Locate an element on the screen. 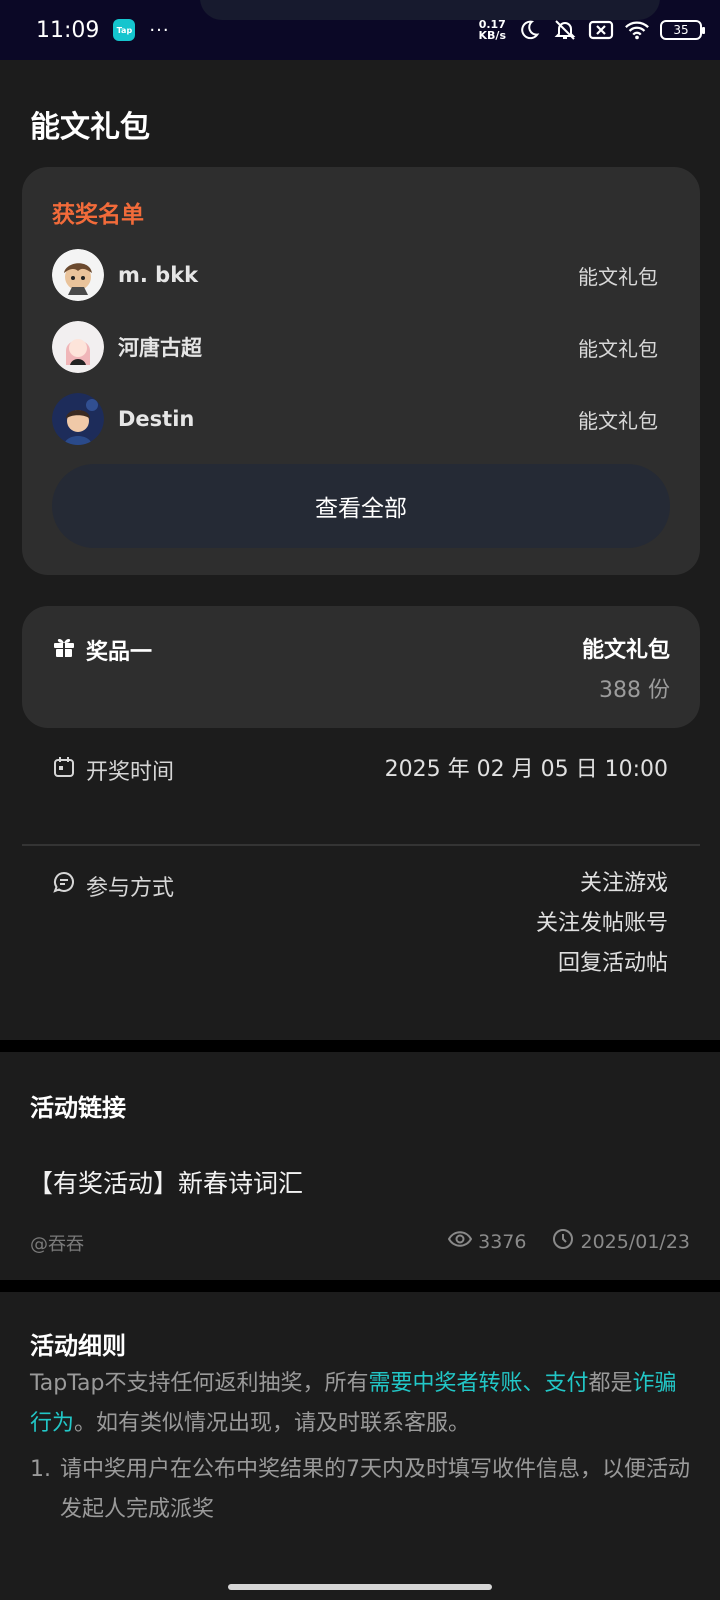 The height and width of the screenshot is (1600, 720). network-speed: 0.17 KB/s is located at coordinates (492, 30).